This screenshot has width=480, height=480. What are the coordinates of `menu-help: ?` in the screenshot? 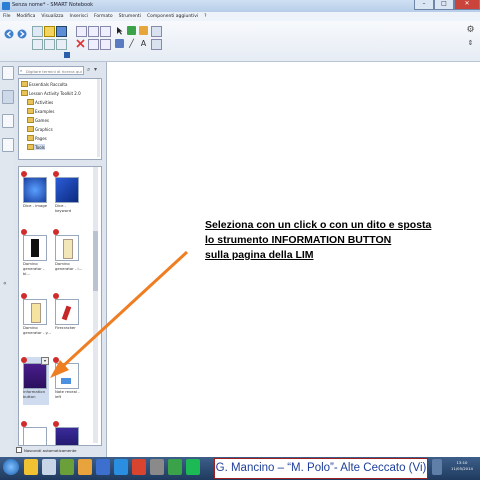 It's located at (205, 16).